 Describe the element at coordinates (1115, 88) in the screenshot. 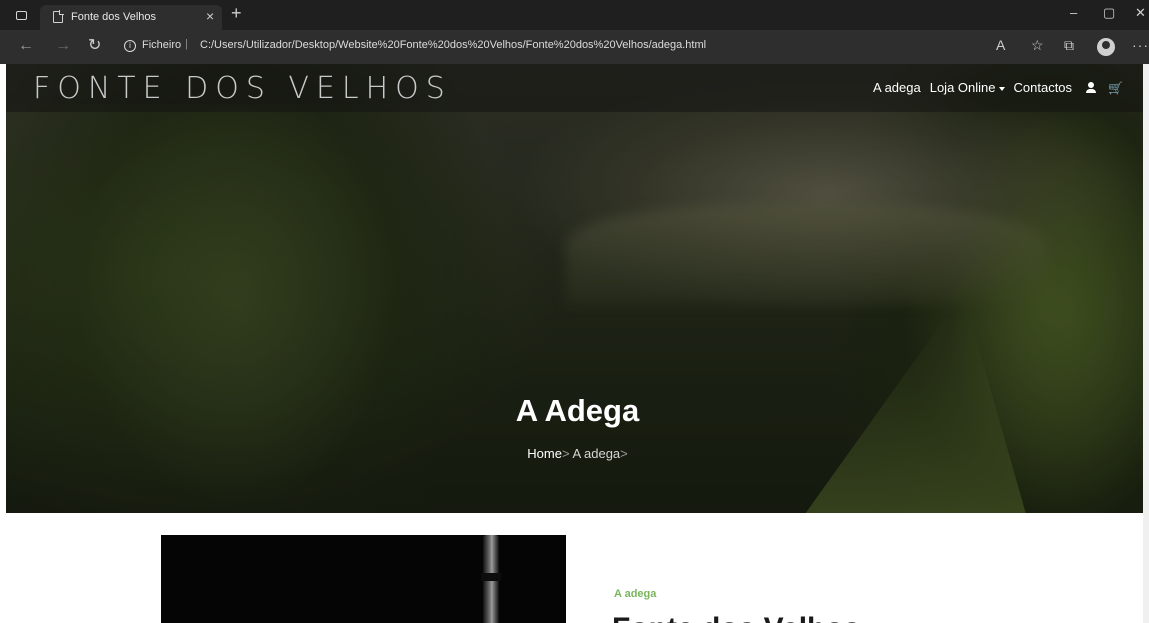

I see `cart-icon: 🛒` at that location.